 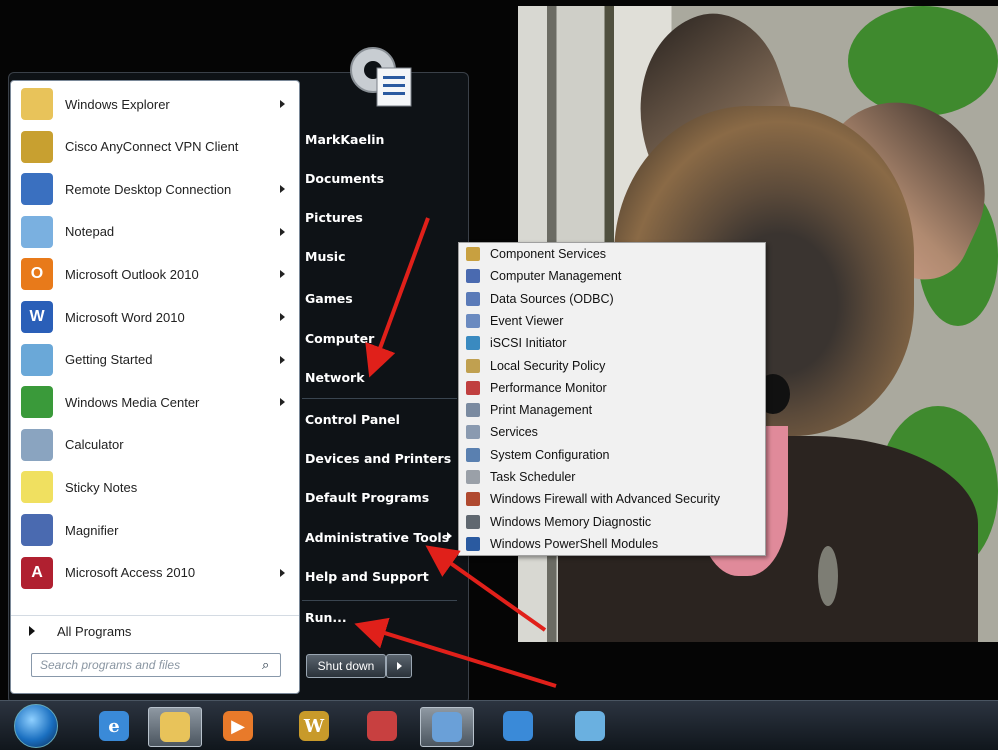 I want to click on notepad-icon, so click(x=37, y=231).